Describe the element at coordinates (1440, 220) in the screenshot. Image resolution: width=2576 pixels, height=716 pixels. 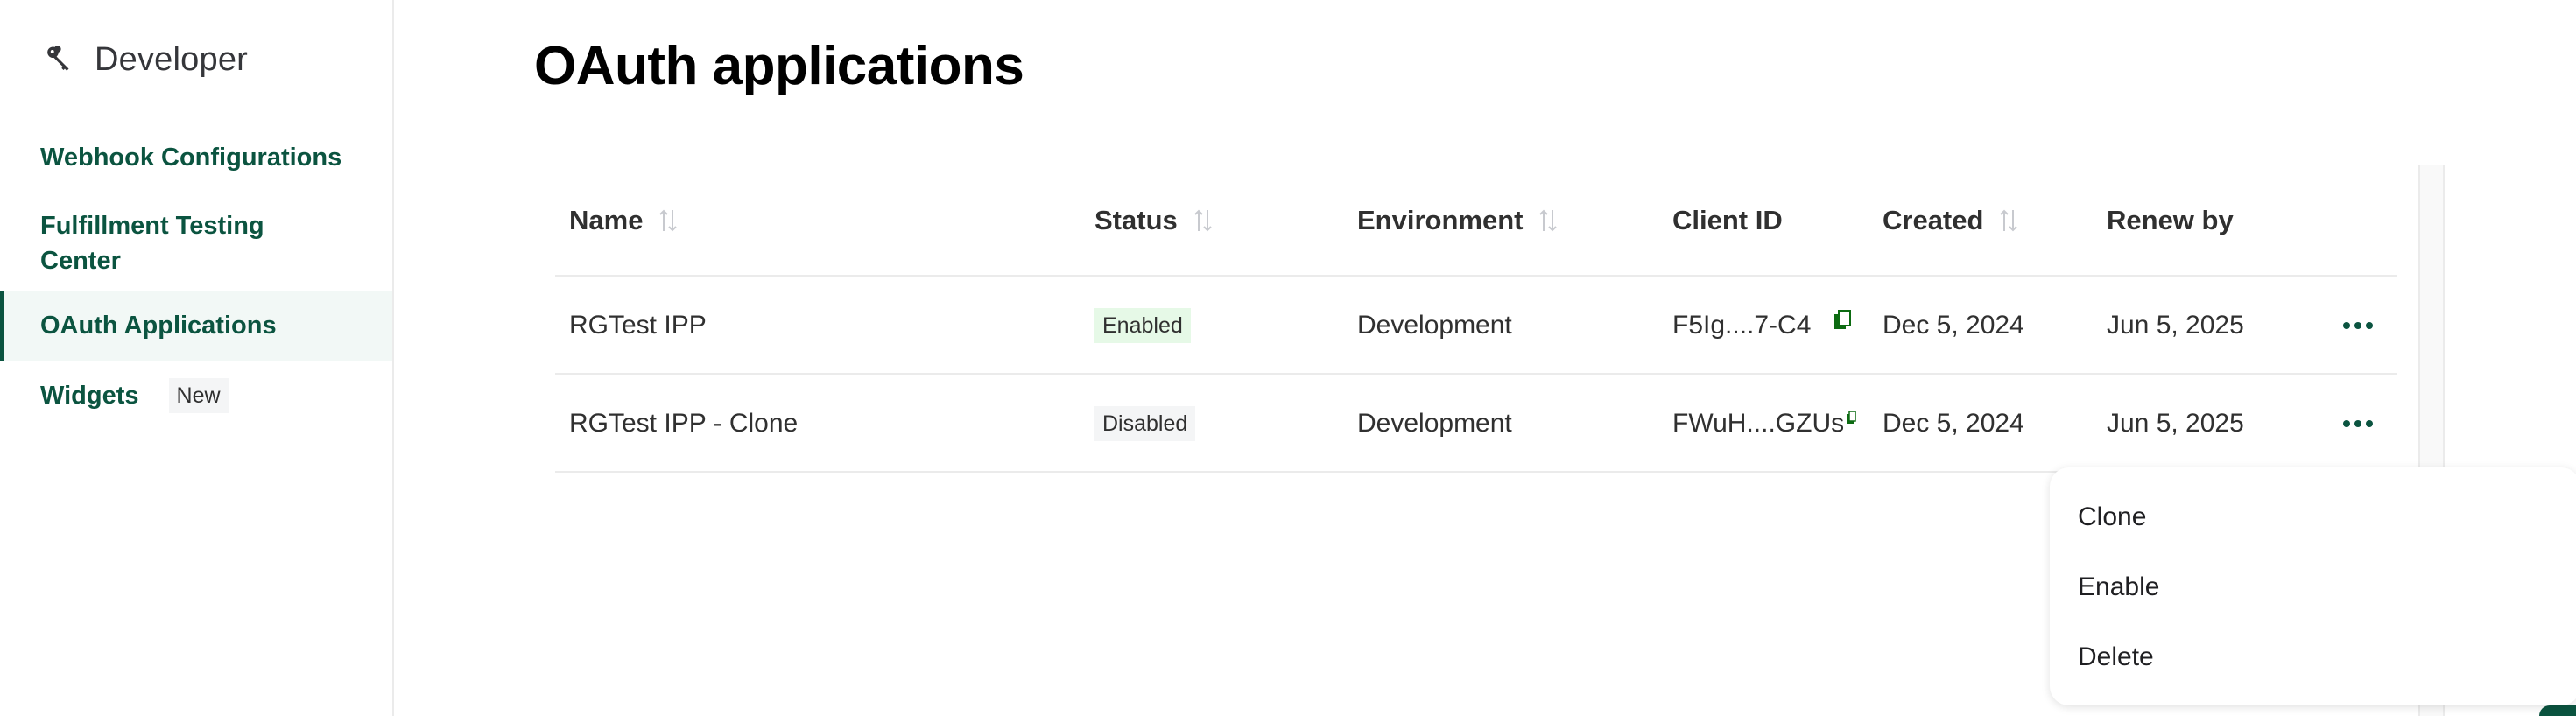
I see `column-label: Environment` at that location.